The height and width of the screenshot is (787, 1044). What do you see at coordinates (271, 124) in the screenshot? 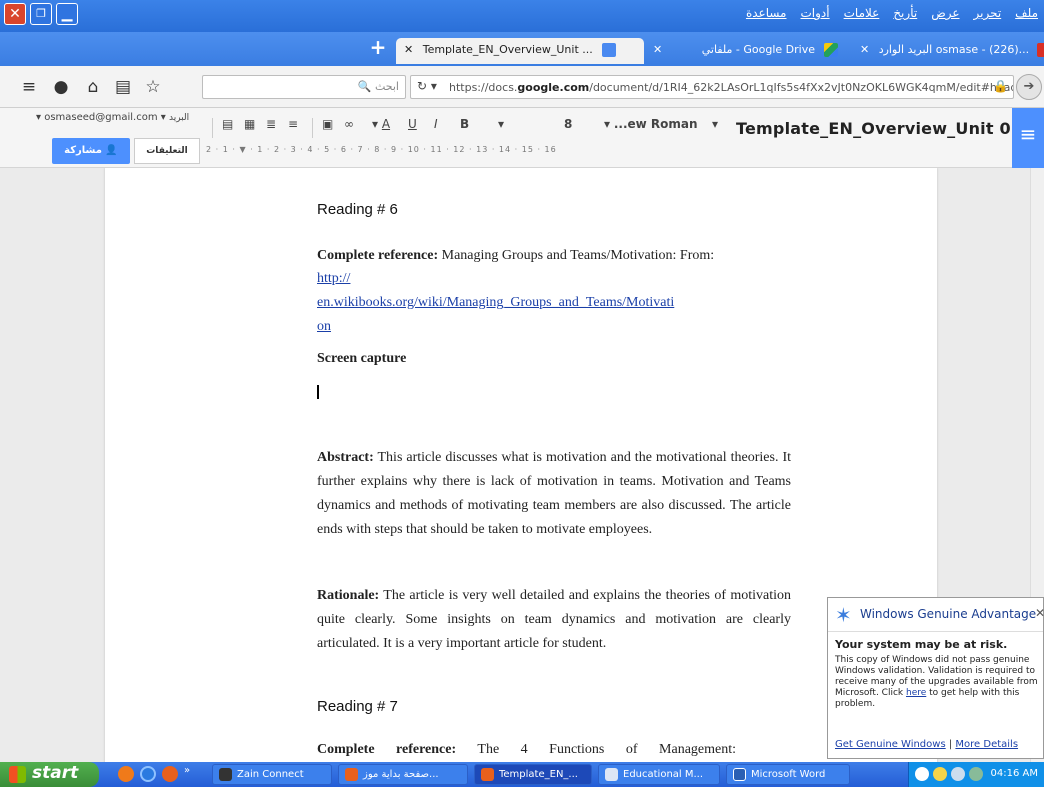
I see `align-center-button: ≣` at bounding box center [271, 124].